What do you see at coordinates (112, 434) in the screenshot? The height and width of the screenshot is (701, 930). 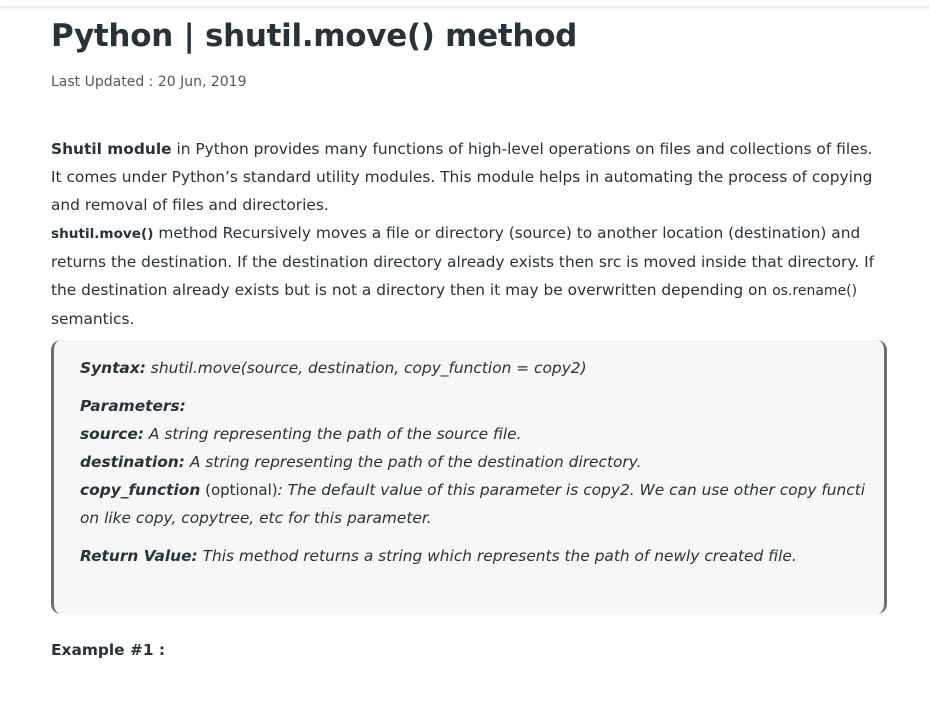 I see `source-param-label: source:` at bounding box center [112, 434].